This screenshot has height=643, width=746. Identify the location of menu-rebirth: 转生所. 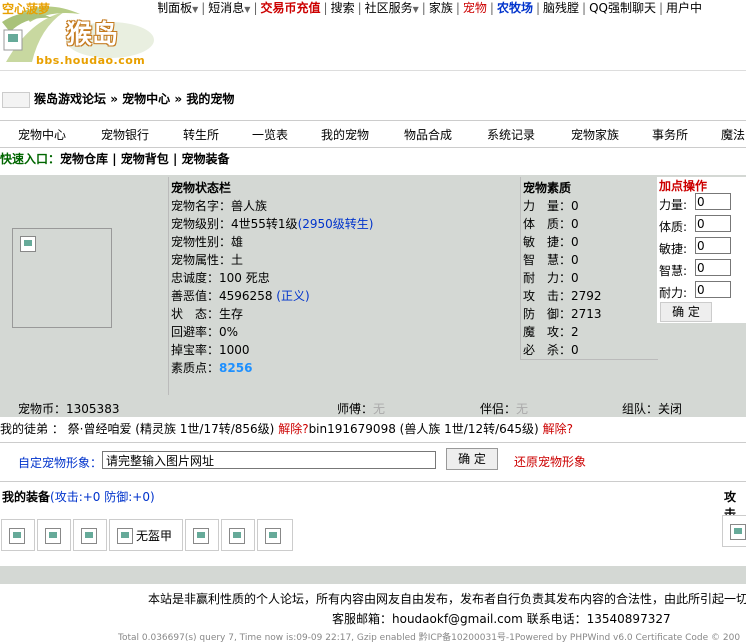
(201, 134).